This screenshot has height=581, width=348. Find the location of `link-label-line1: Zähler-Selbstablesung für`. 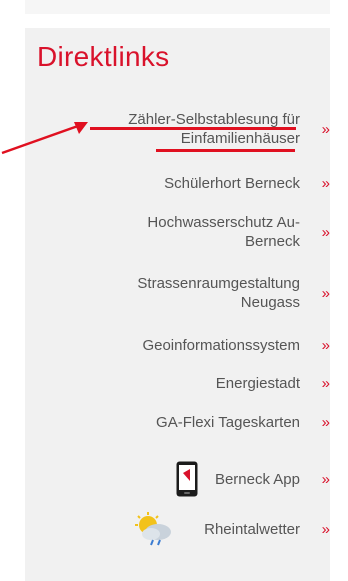

link-label-line1: Zähler-Selbstablesung für is located at coordinates (214, 119).